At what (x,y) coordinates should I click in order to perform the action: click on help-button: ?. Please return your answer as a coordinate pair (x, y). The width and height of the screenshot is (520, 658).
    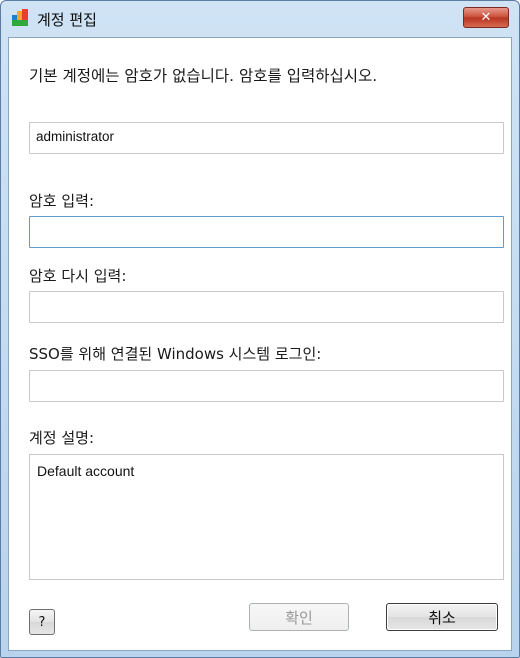
    Looking at the image, I should click on (42, 622).